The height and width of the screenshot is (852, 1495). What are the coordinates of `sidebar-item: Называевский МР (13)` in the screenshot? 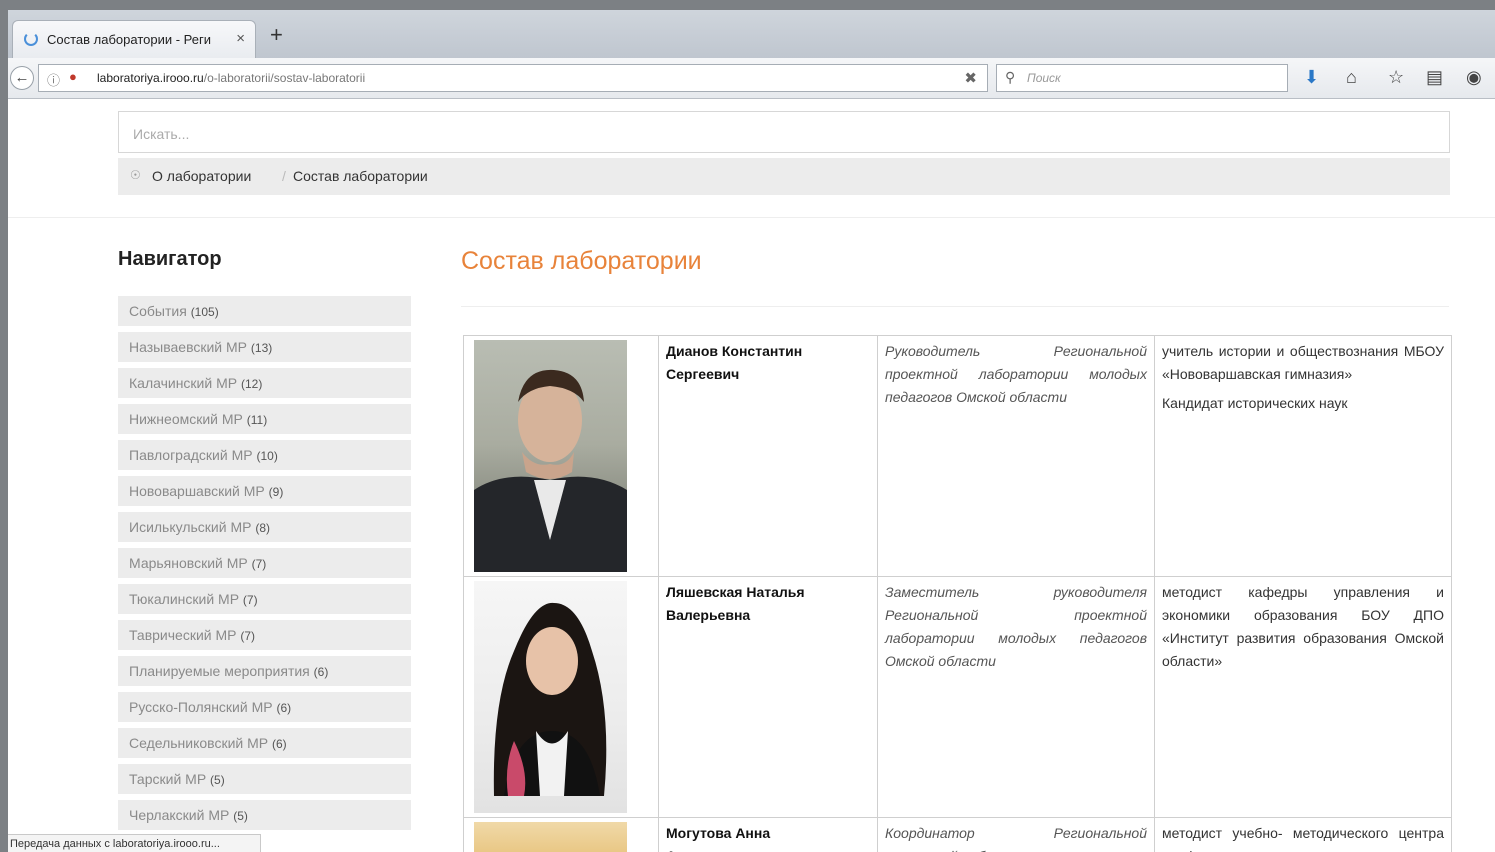 It's located at (264, 347).